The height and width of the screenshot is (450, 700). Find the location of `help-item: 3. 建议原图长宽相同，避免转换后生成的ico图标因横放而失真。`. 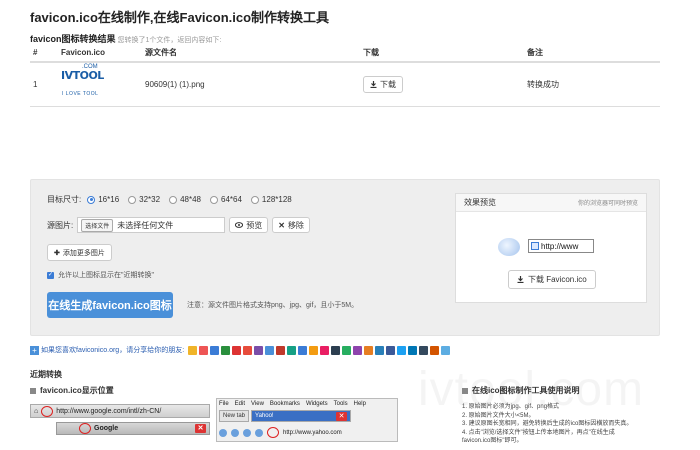

help-item: 3. 建议原图长宽相同，避免转换后生成的ico图标因横放而失真。 is located at coordinates (547, 424).